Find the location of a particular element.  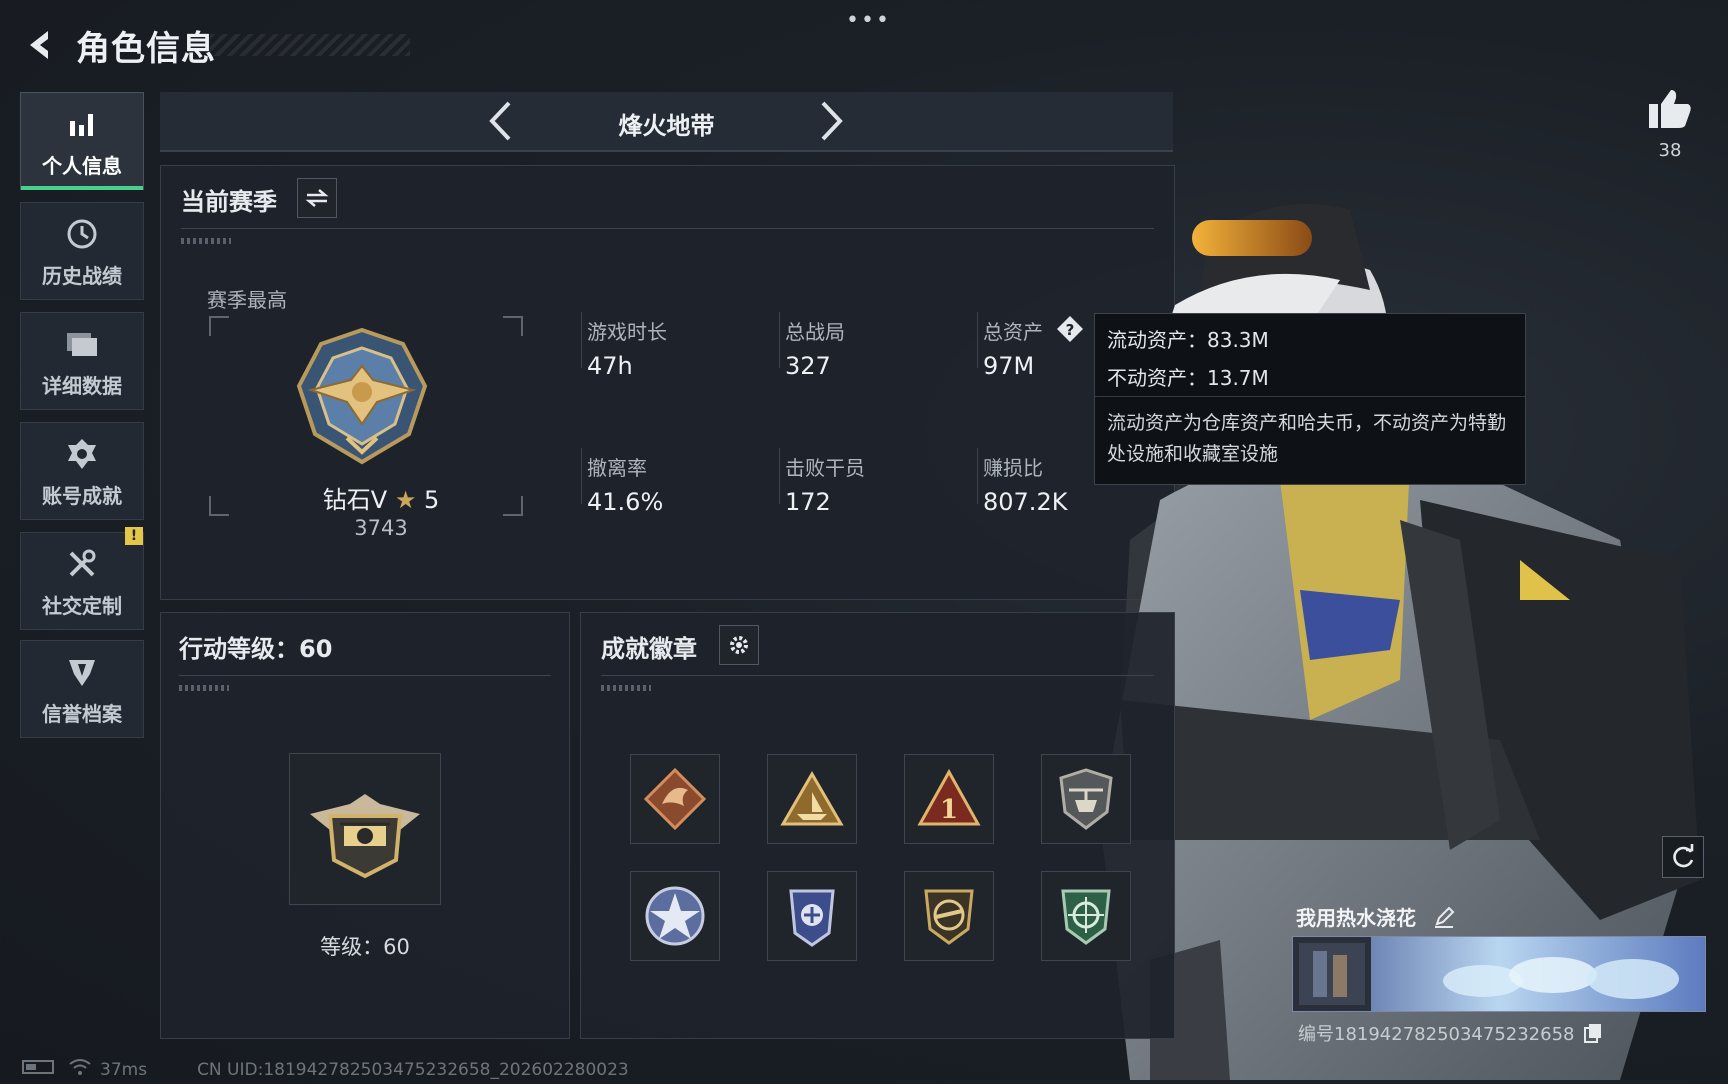

stat-label-kills: 击败干员 is located at coordinates (825, 468).